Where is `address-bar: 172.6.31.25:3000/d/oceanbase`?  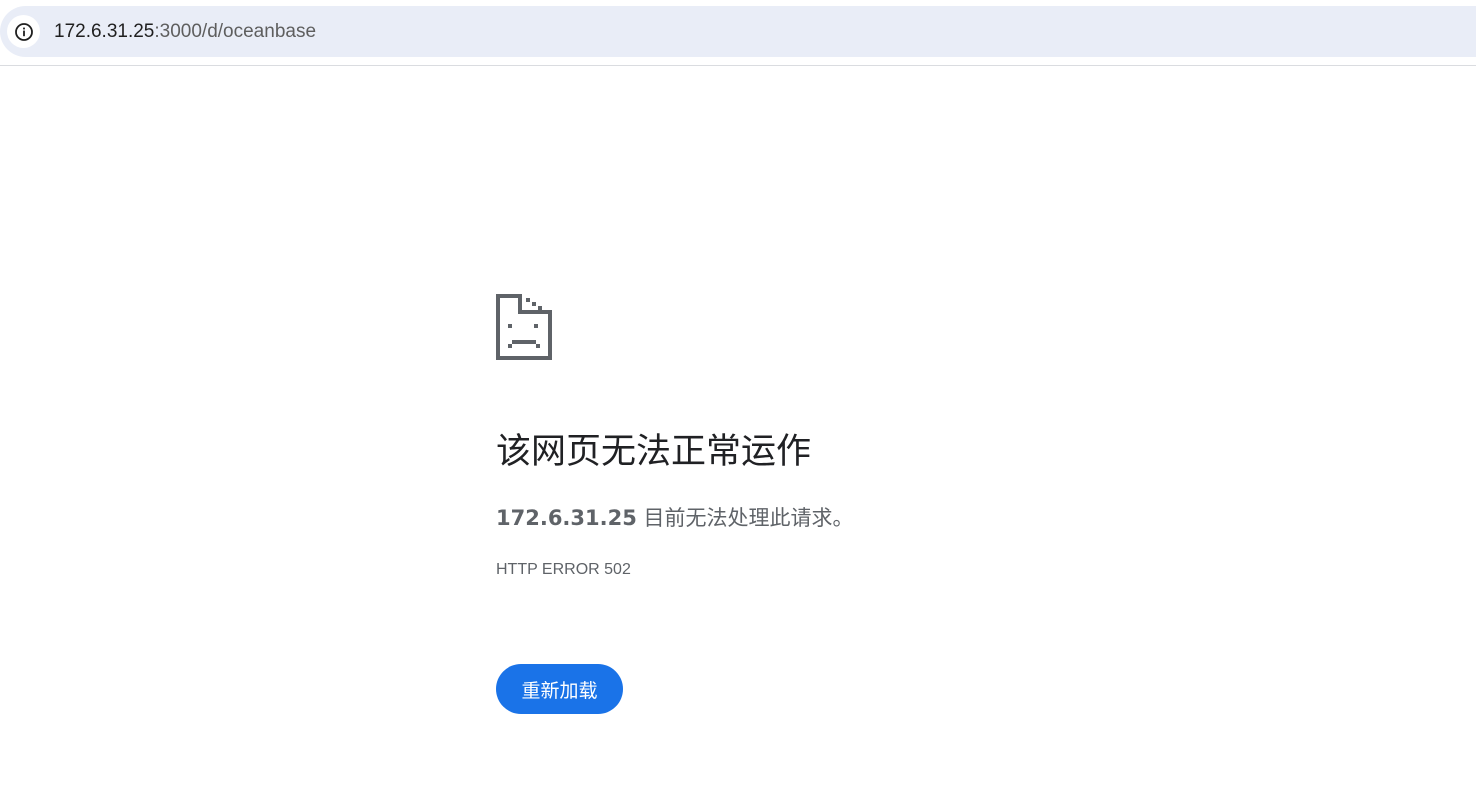 address-bar: 172.6.31.25:3000/d/oceanbase is located at coordinates (738, 31).